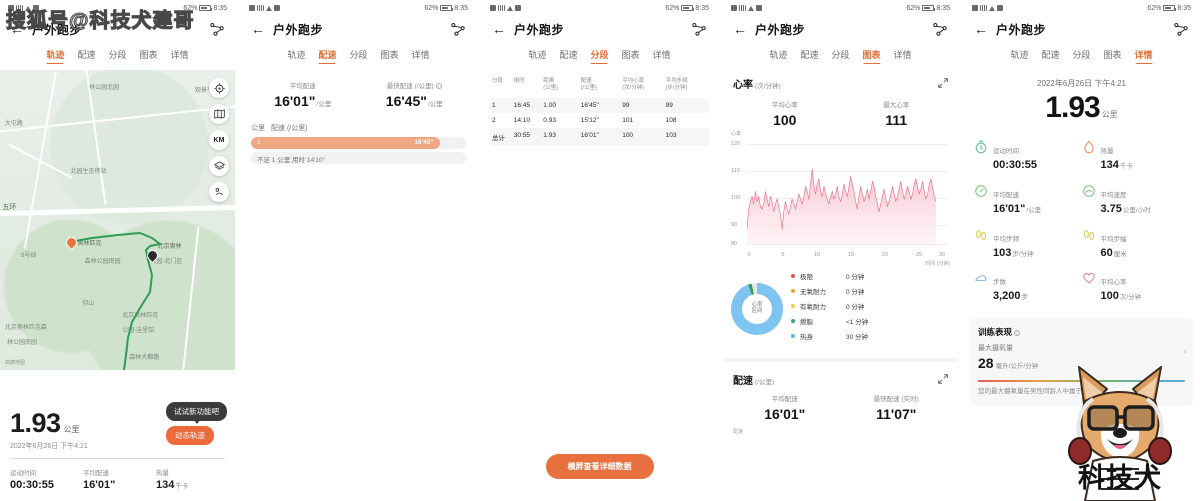  What do you see at coordinates (999, 283) in the screenshot?
I see `metric-label: 步数` at bounding box center [999, 283].